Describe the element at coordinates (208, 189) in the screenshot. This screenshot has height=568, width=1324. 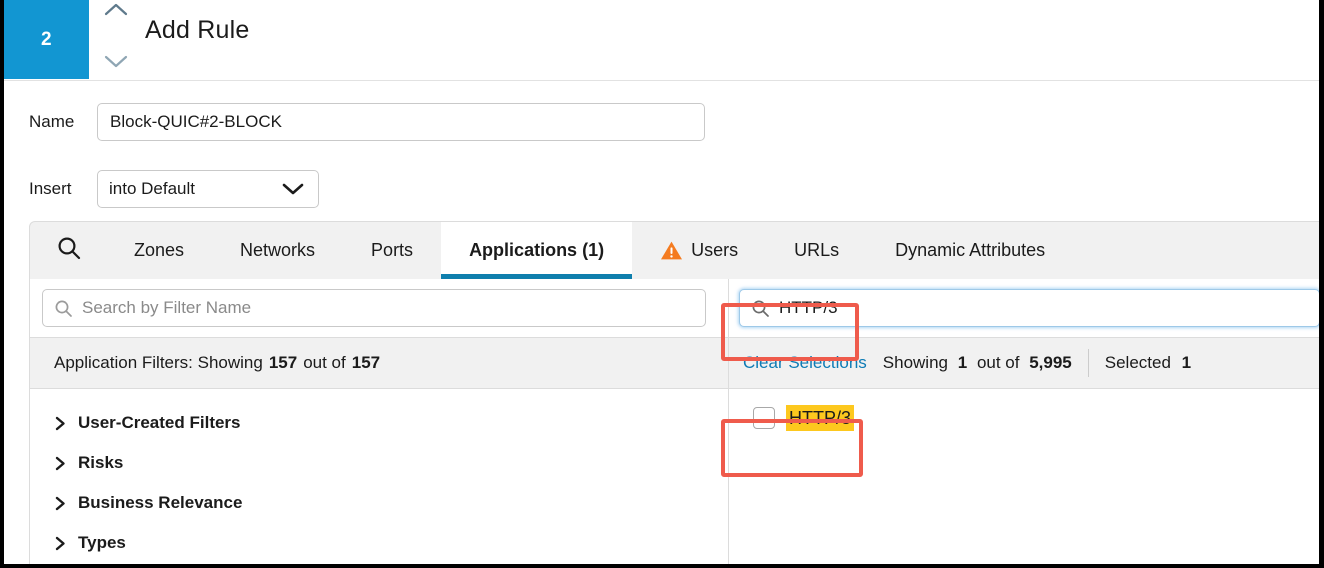
I see `insert-position-select: into Default` at that location.